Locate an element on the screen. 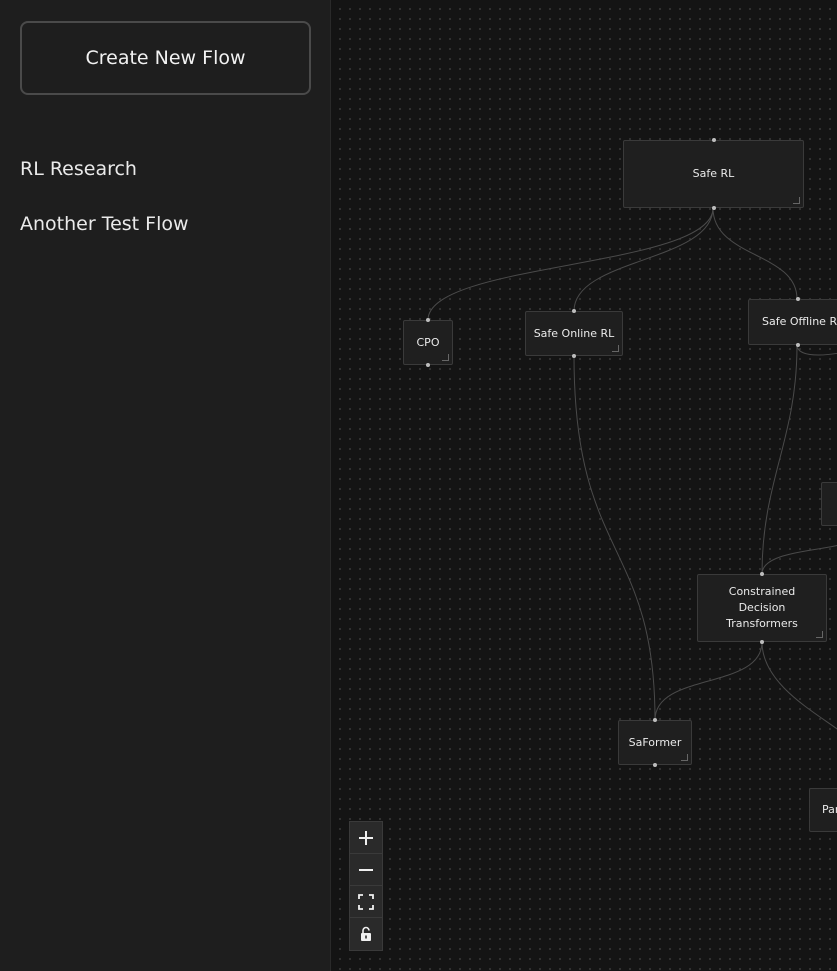 The width and height of the screenshot is (837, 971). node-safe-online-rl: Safe Online RL is located at coordinates (574, 333).